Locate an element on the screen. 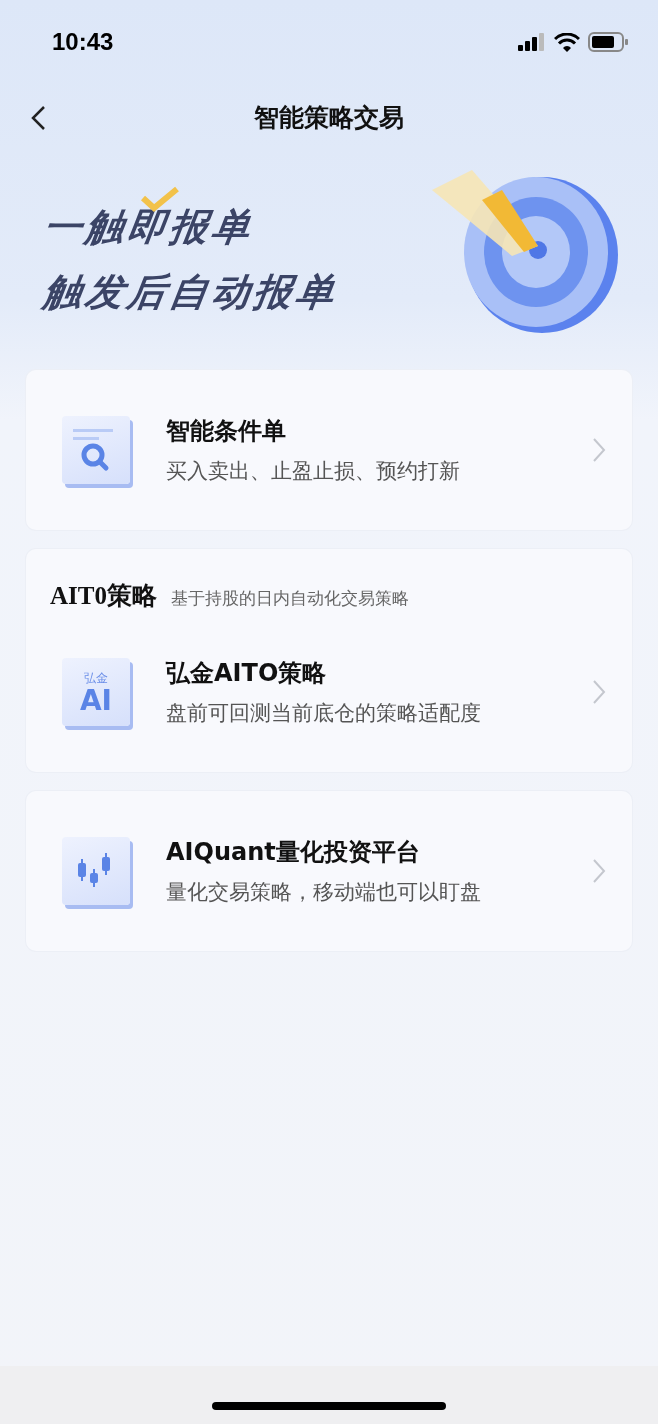 The image size is (658, 1424). status-time: 10:43 is located at coordinates (83, 42).